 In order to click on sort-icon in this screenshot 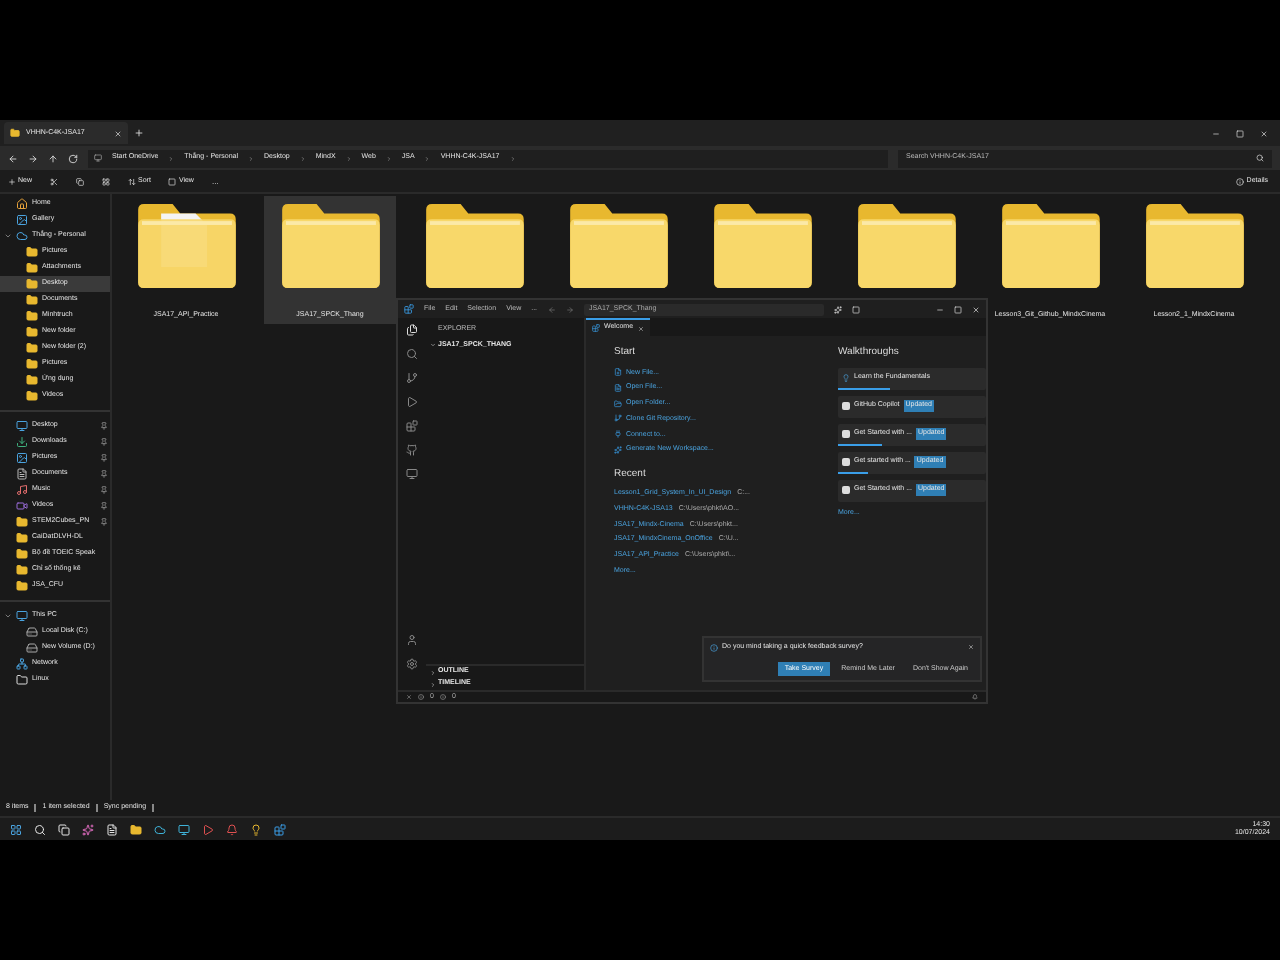, I will do `click(132, 181)`.